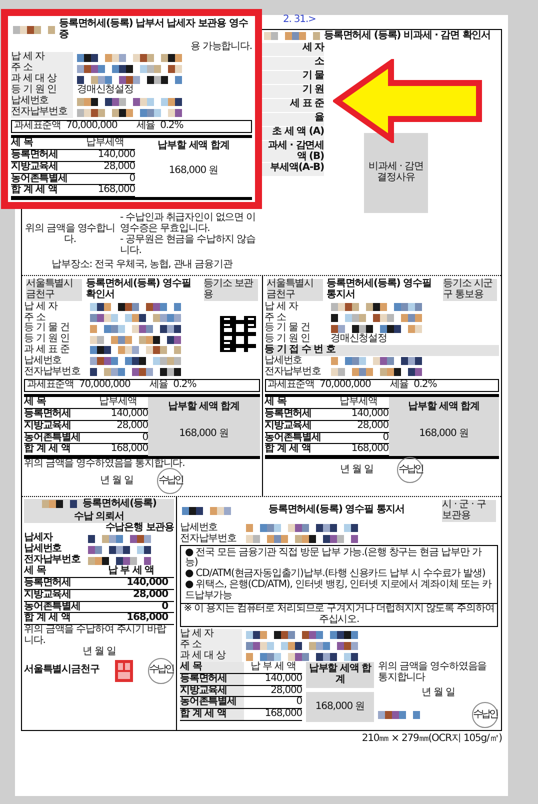  What do you see at coordinates (212, 679) in the screenshot?
I see `table-cell: 등록면허세` at bounding box center [212, 679].